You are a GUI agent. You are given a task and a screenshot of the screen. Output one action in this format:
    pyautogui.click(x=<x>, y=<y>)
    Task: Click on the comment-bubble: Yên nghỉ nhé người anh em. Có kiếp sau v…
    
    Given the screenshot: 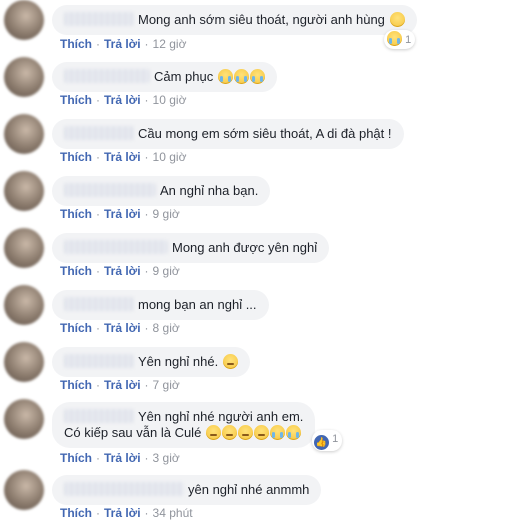 What is the action you would take?
    pyautogui.click(x=184, y=425)
    